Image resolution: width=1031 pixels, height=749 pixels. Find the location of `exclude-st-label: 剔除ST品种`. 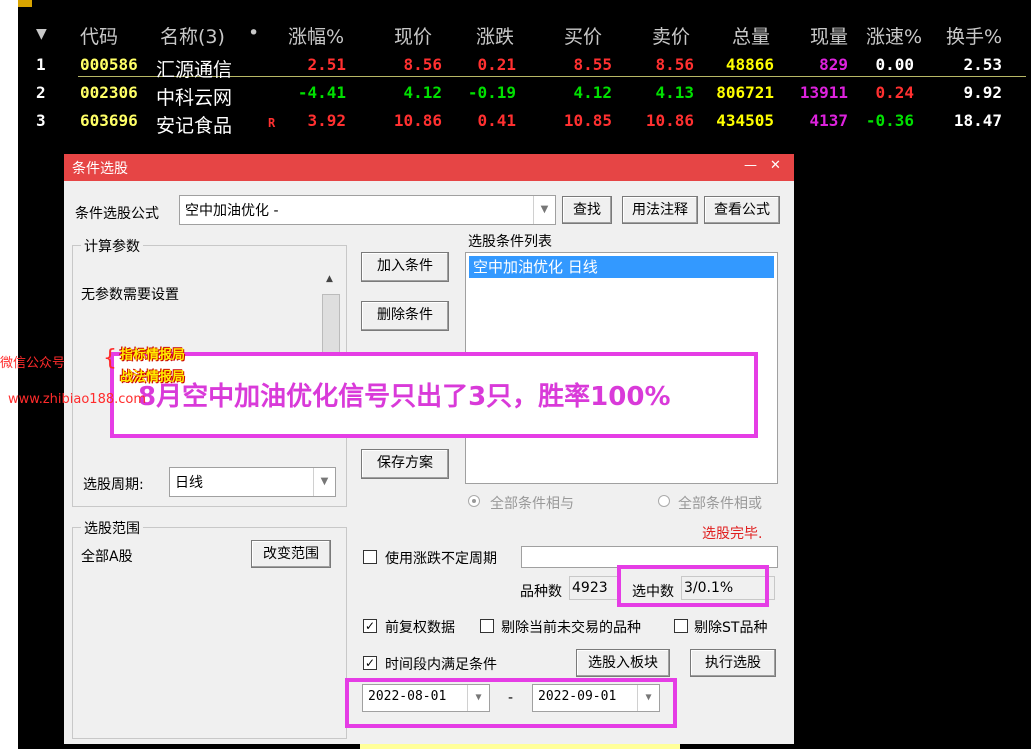

exclude-st-label: 剔除ST品种 is located at coordinates (731, 628).